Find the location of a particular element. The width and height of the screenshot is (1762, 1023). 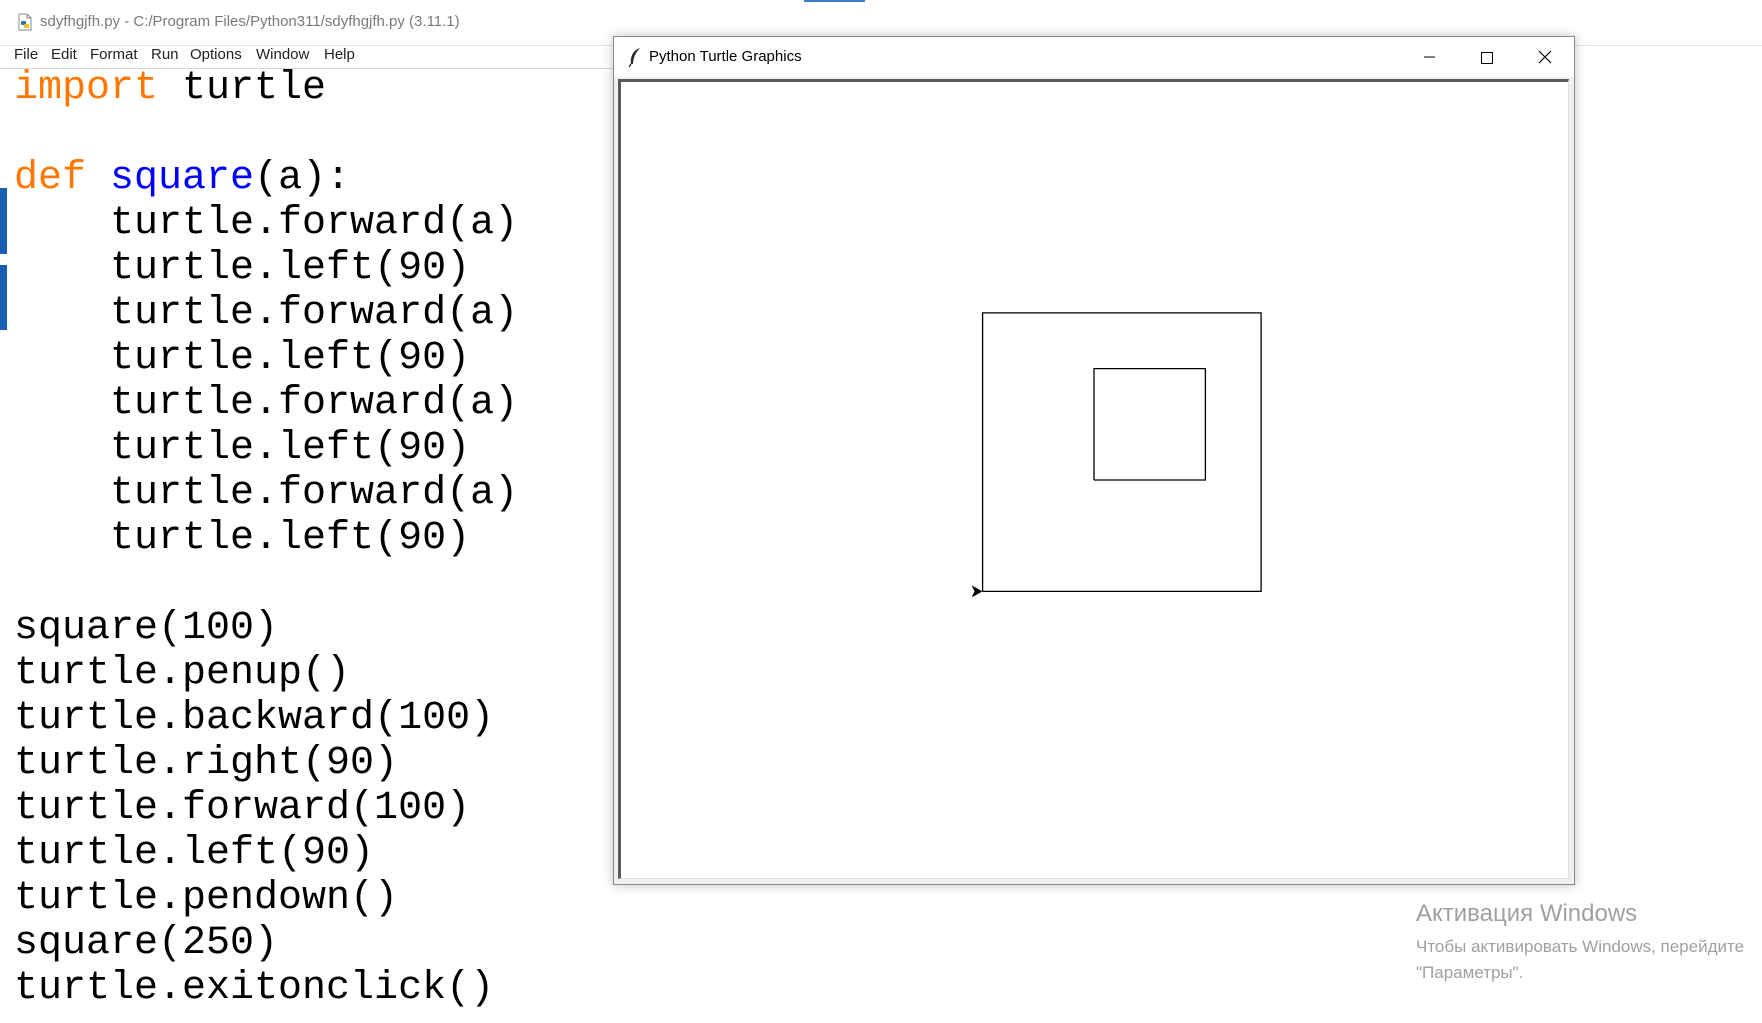

code-line: turtle.penup() is located at coordinates (266, 673).